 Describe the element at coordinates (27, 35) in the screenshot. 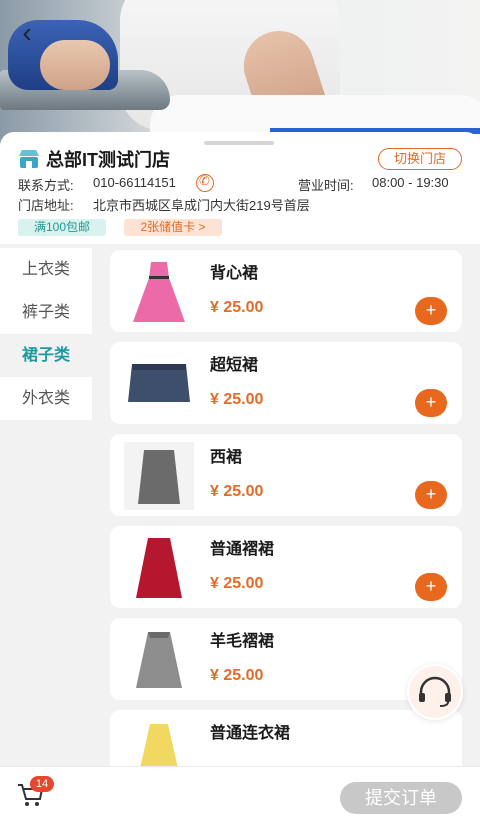

I see `back-arrow-icon: ‹` at that location.